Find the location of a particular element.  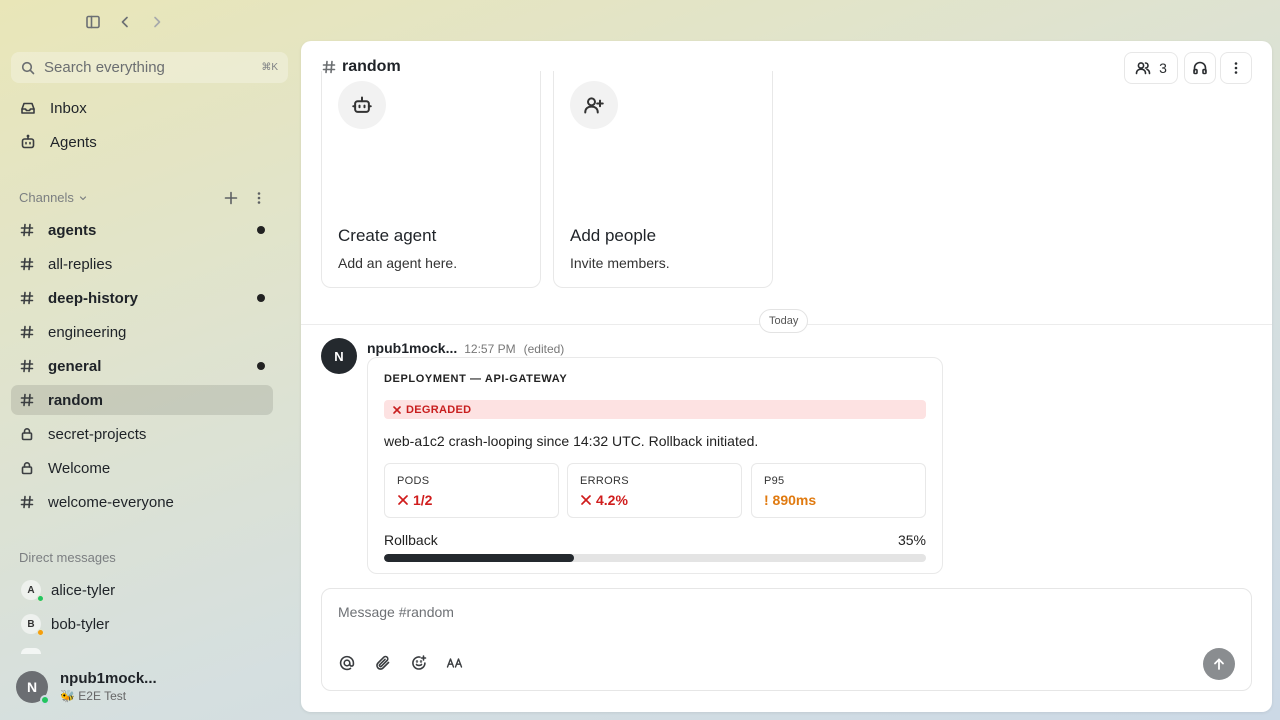

nav-agents-label: Agents is located at coordinates (73, 142).